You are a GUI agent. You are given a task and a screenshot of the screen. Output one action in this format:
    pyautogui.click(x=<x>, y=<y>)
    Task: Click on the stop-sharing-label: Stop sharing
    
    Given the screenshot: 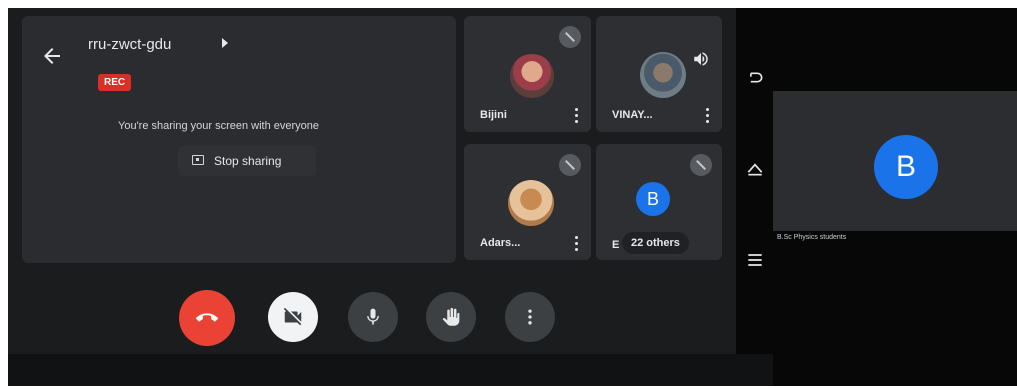 What is the action you would take?
    pyautogui.click(x=248, y=161)
    